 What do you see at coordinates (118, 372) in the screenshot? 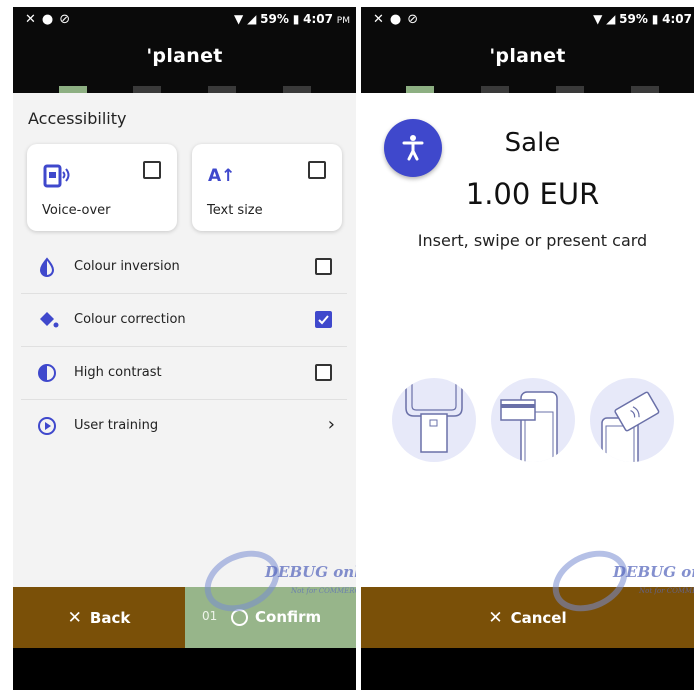
I see `option-label: High contrast` at bounding box center [118, 372].